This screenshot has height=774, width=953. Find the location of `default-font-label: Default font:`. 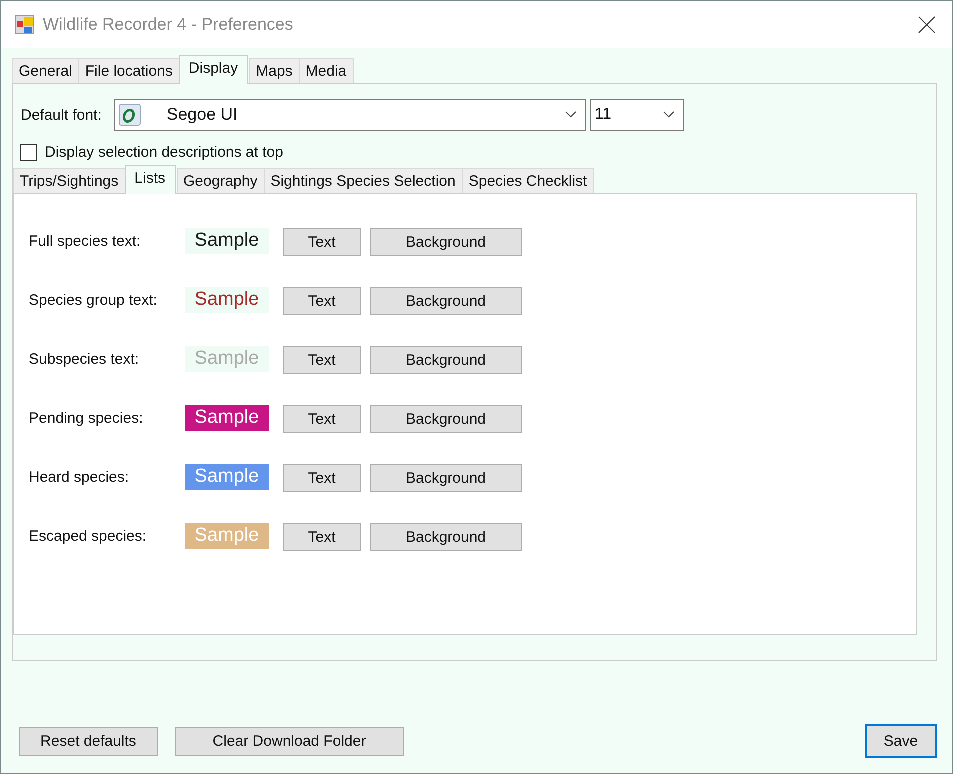

default-font-label: Default font: is located at coordinates (61, 115).